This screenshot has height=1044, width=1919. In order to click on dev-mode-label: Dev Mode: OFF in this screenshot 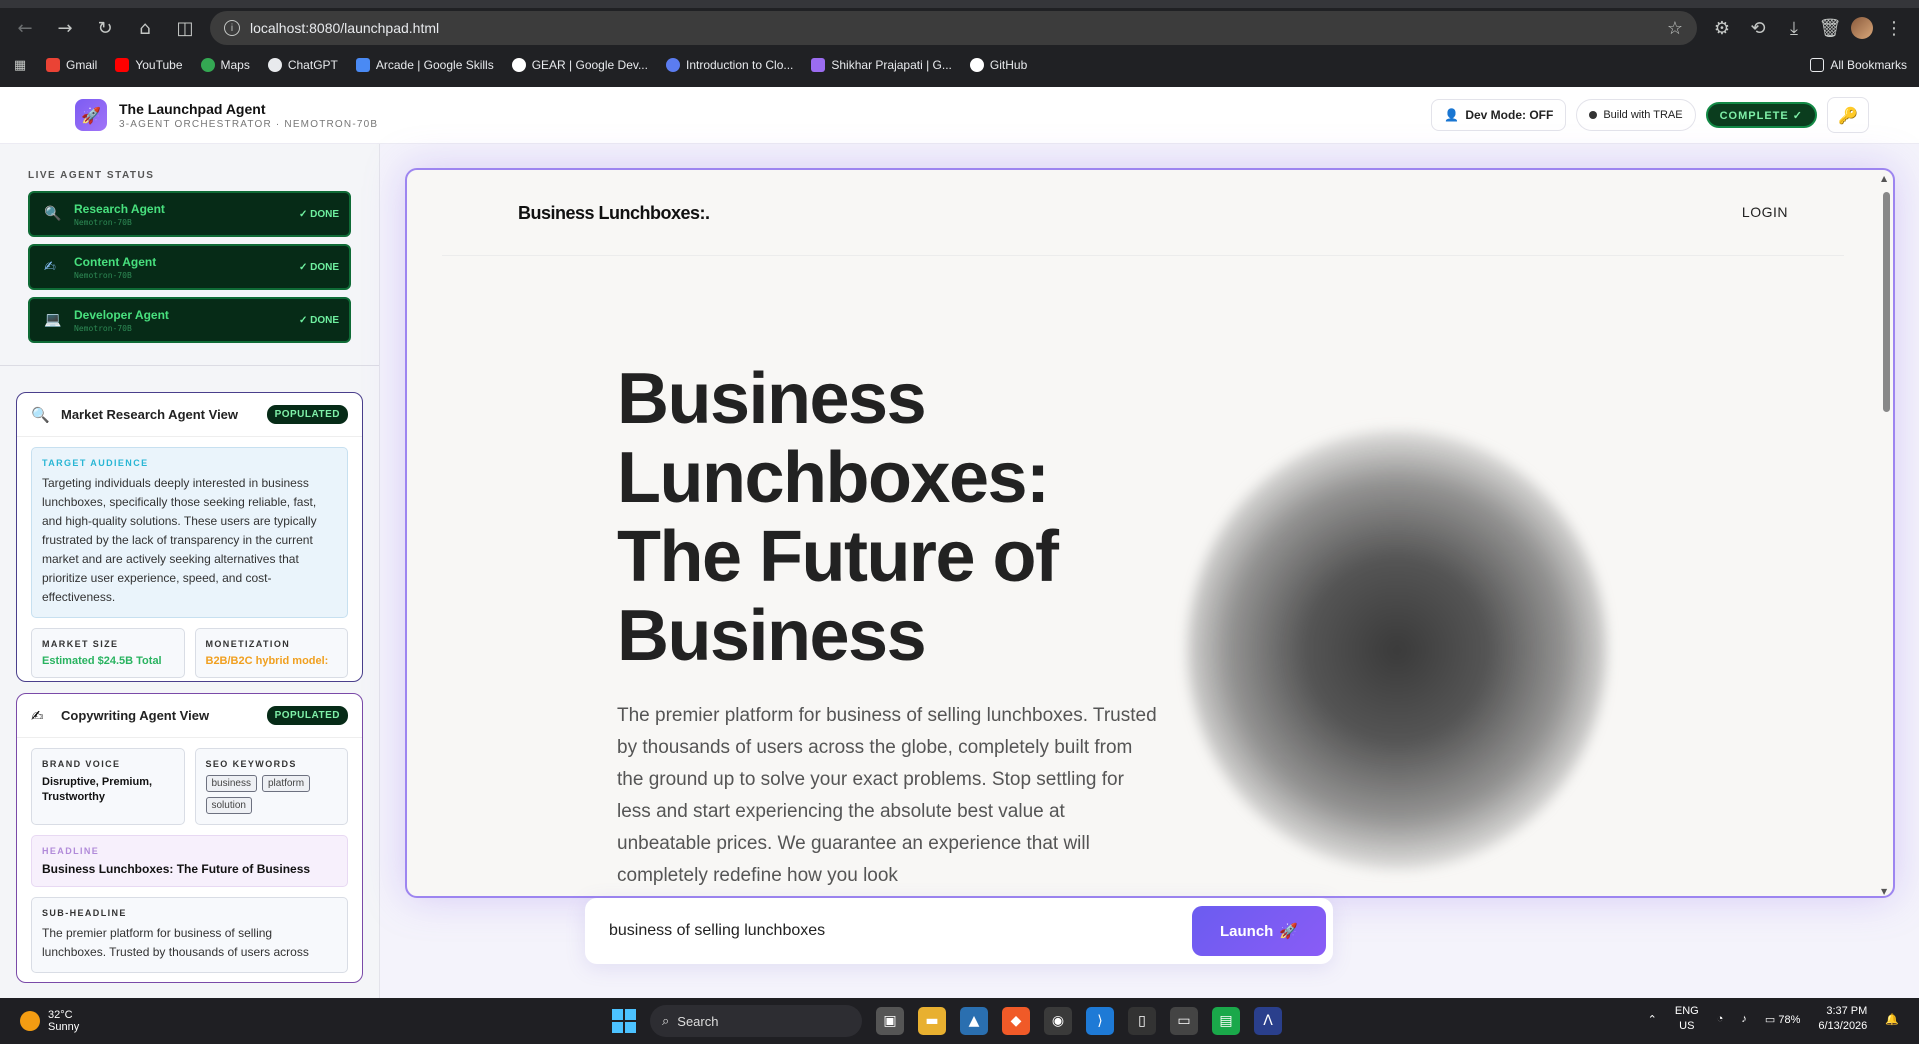, I will do `click(1509, 115)`.